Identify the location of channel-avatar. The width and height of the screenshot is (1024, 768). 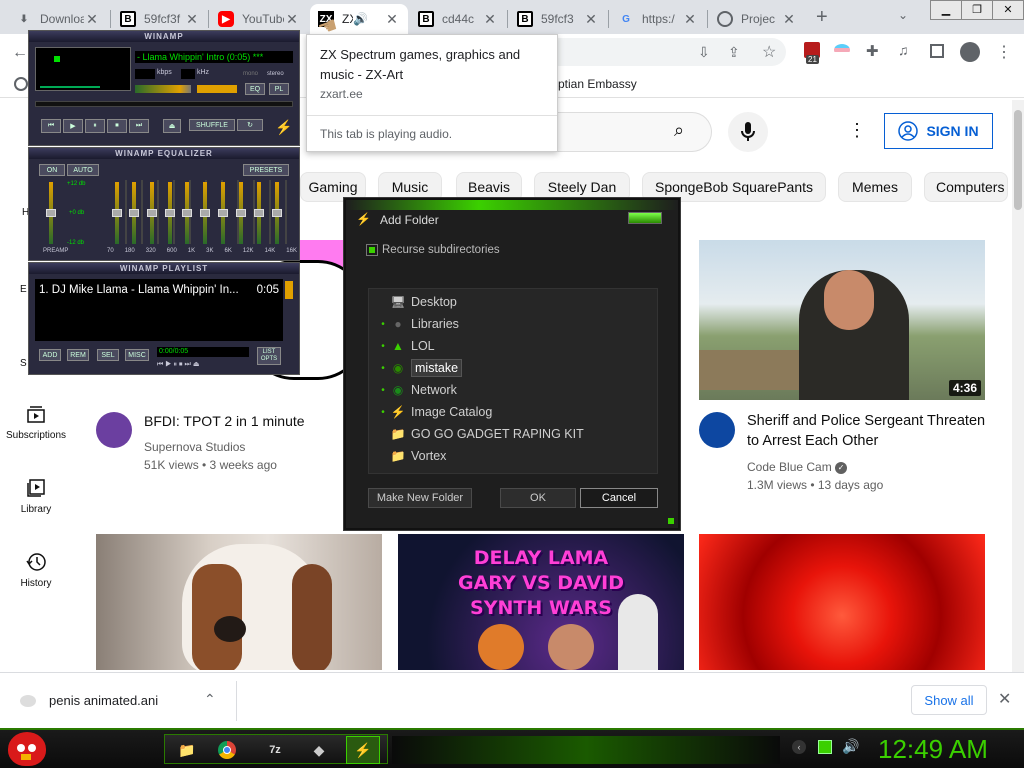
(717, 430).